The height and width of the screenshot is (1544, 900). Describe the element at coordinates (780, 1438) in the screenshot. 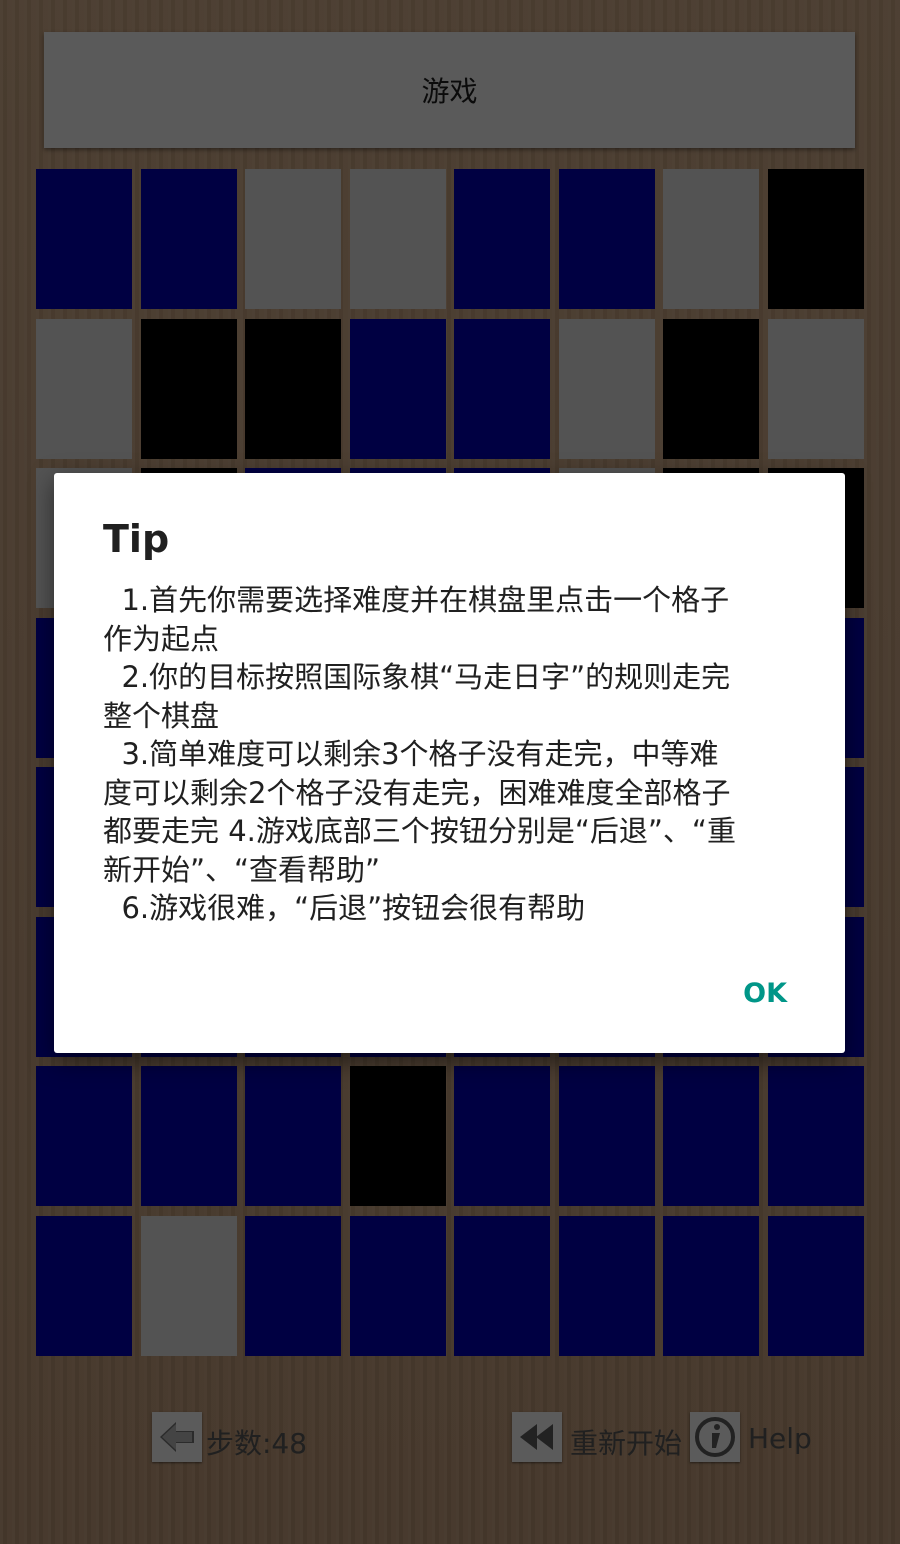

I see `help-label: Help` at that location.